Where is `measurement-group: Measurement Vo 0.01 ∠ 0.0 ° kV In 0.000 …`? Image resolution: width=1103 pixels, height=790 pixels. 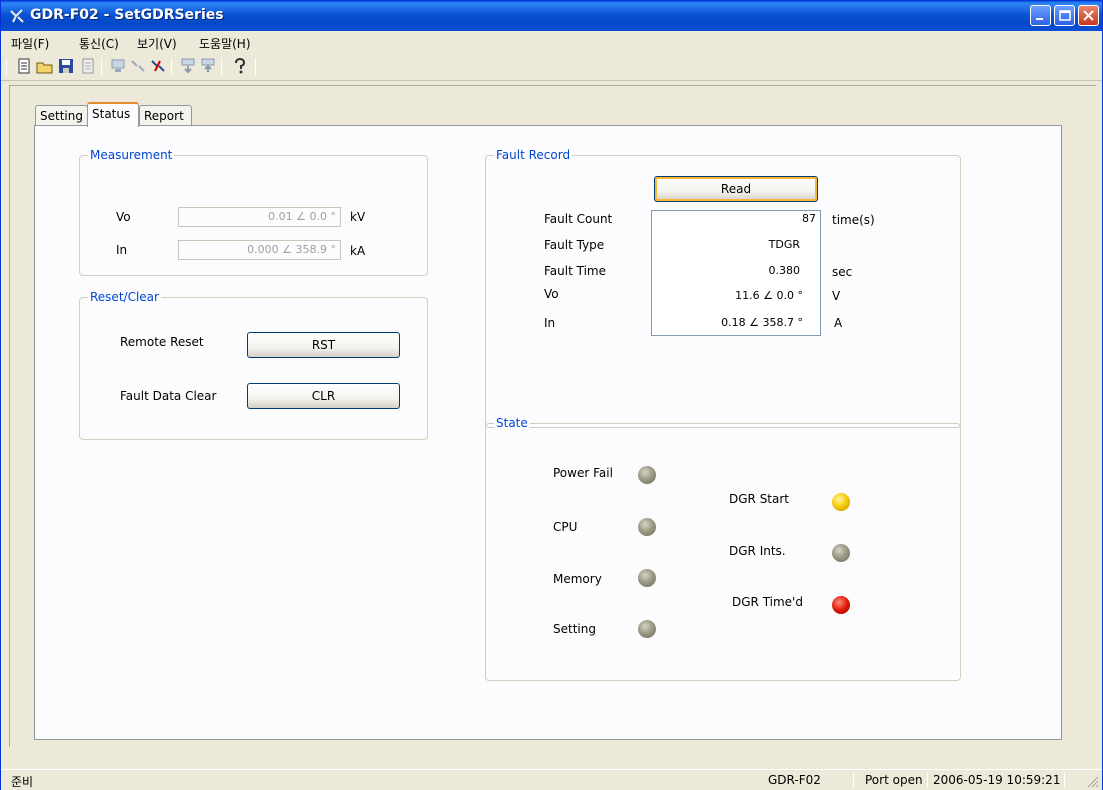
measurement-group: Measurement Vo 0.01 ∠ 0.0 ° kV In 0.000 … is located at coordinates (253, 212).